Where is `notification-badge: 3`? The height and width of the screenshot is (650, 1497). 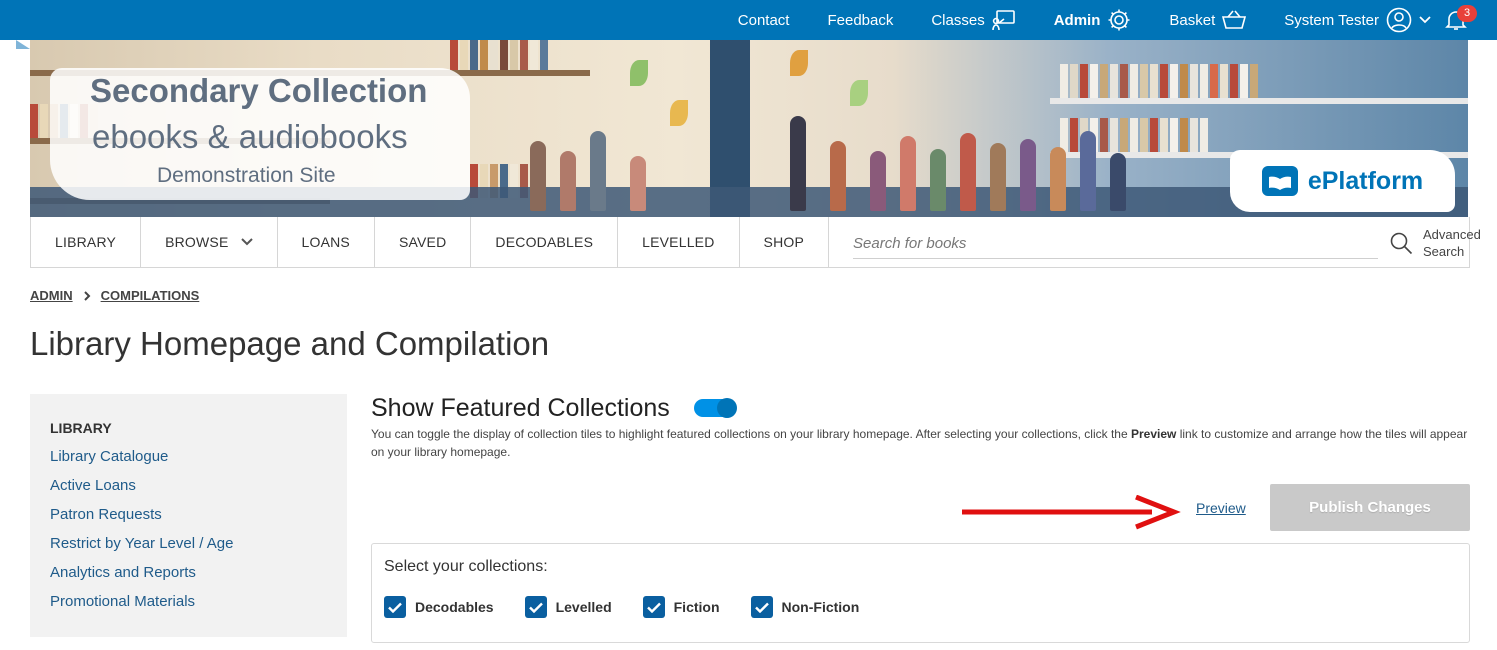 notification-badge: 3 is located at coordinates (1467, 13).